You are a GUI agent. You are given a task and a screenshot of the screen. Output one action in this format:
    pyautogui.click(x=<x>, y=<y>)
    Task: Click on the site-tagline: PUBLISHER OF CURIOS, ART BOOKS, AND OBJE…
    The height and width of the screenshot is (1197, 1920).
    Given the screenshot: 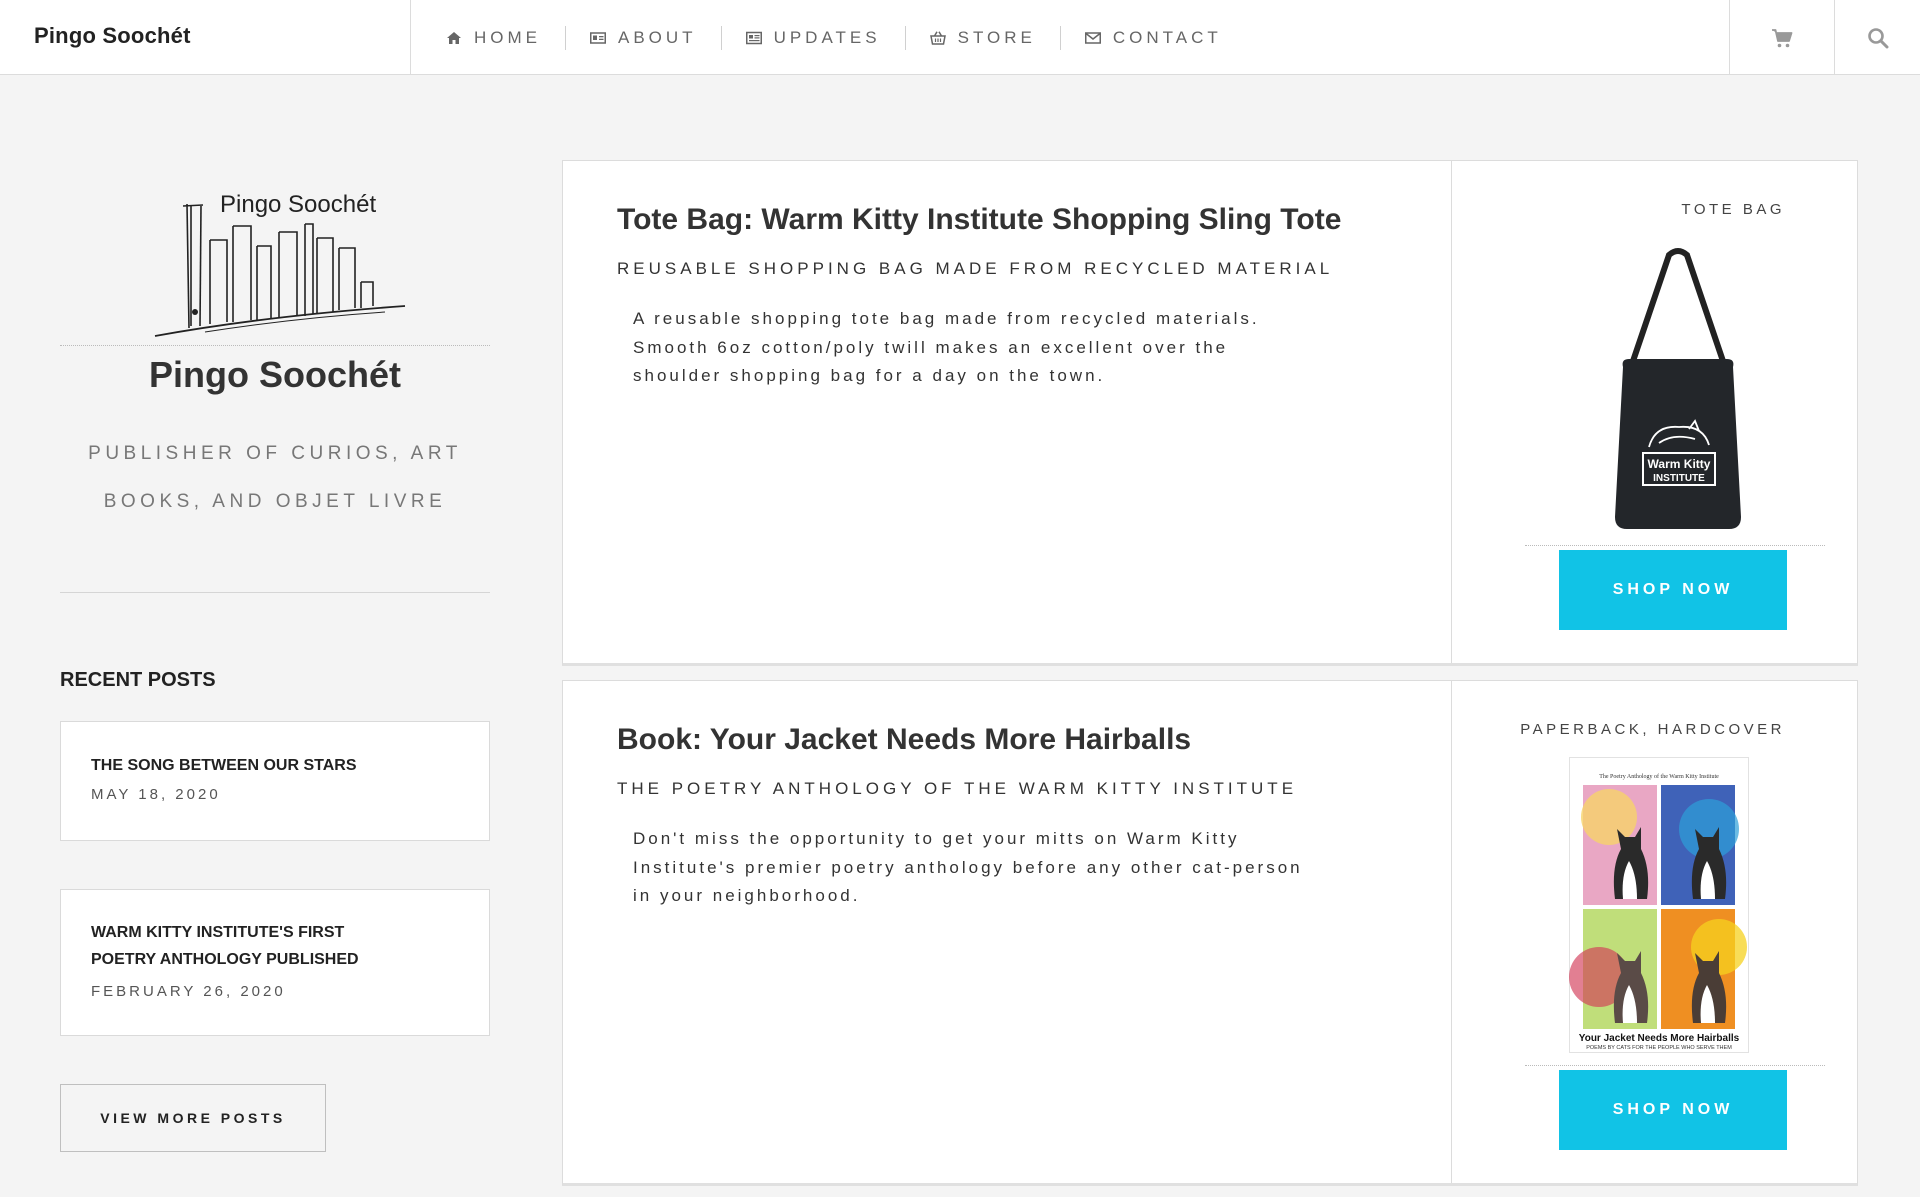 What is the action you would take?
    pyautogui.click(x=275, y=477)
    